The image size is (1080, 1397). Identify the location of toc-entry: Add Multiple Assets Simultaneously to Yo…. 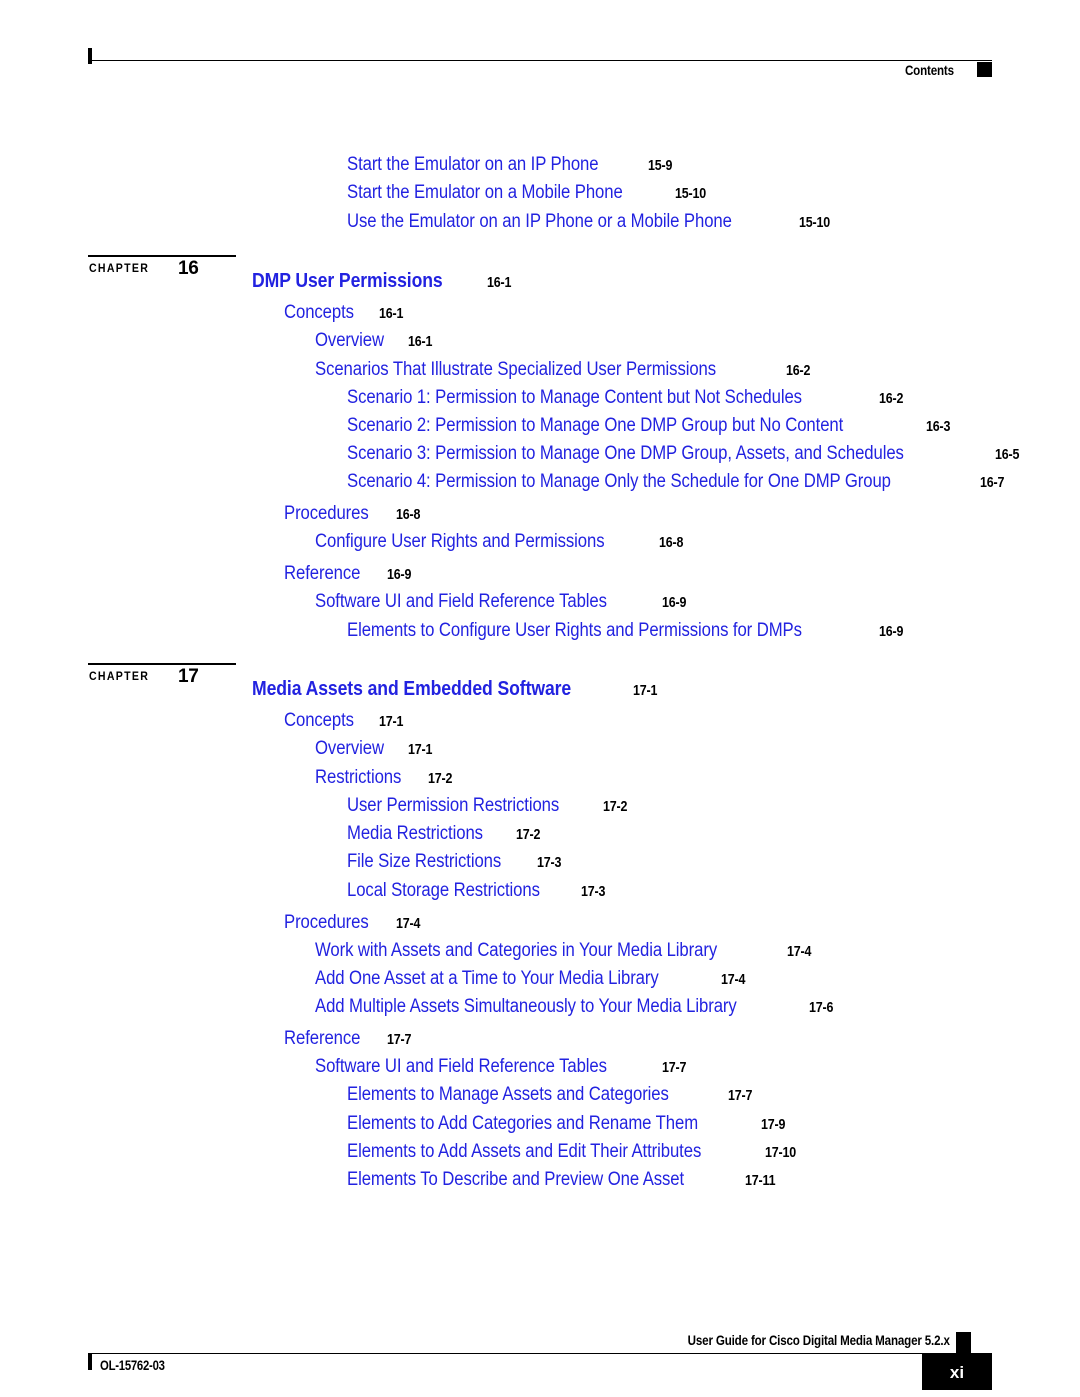
(576, 1006).